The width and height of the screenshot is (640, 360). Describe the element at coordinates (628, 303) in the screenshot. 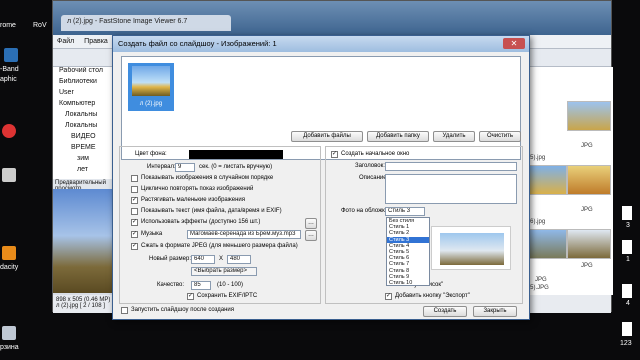

I see `desktop-label: 4` at that location.